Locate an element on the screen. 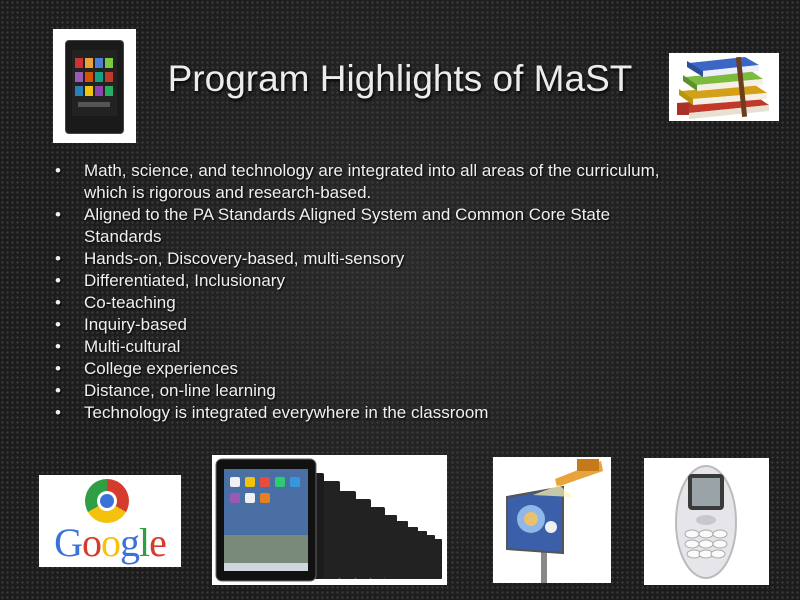  bullet-text: Inquiry-based is located at coordinates (136, 324).